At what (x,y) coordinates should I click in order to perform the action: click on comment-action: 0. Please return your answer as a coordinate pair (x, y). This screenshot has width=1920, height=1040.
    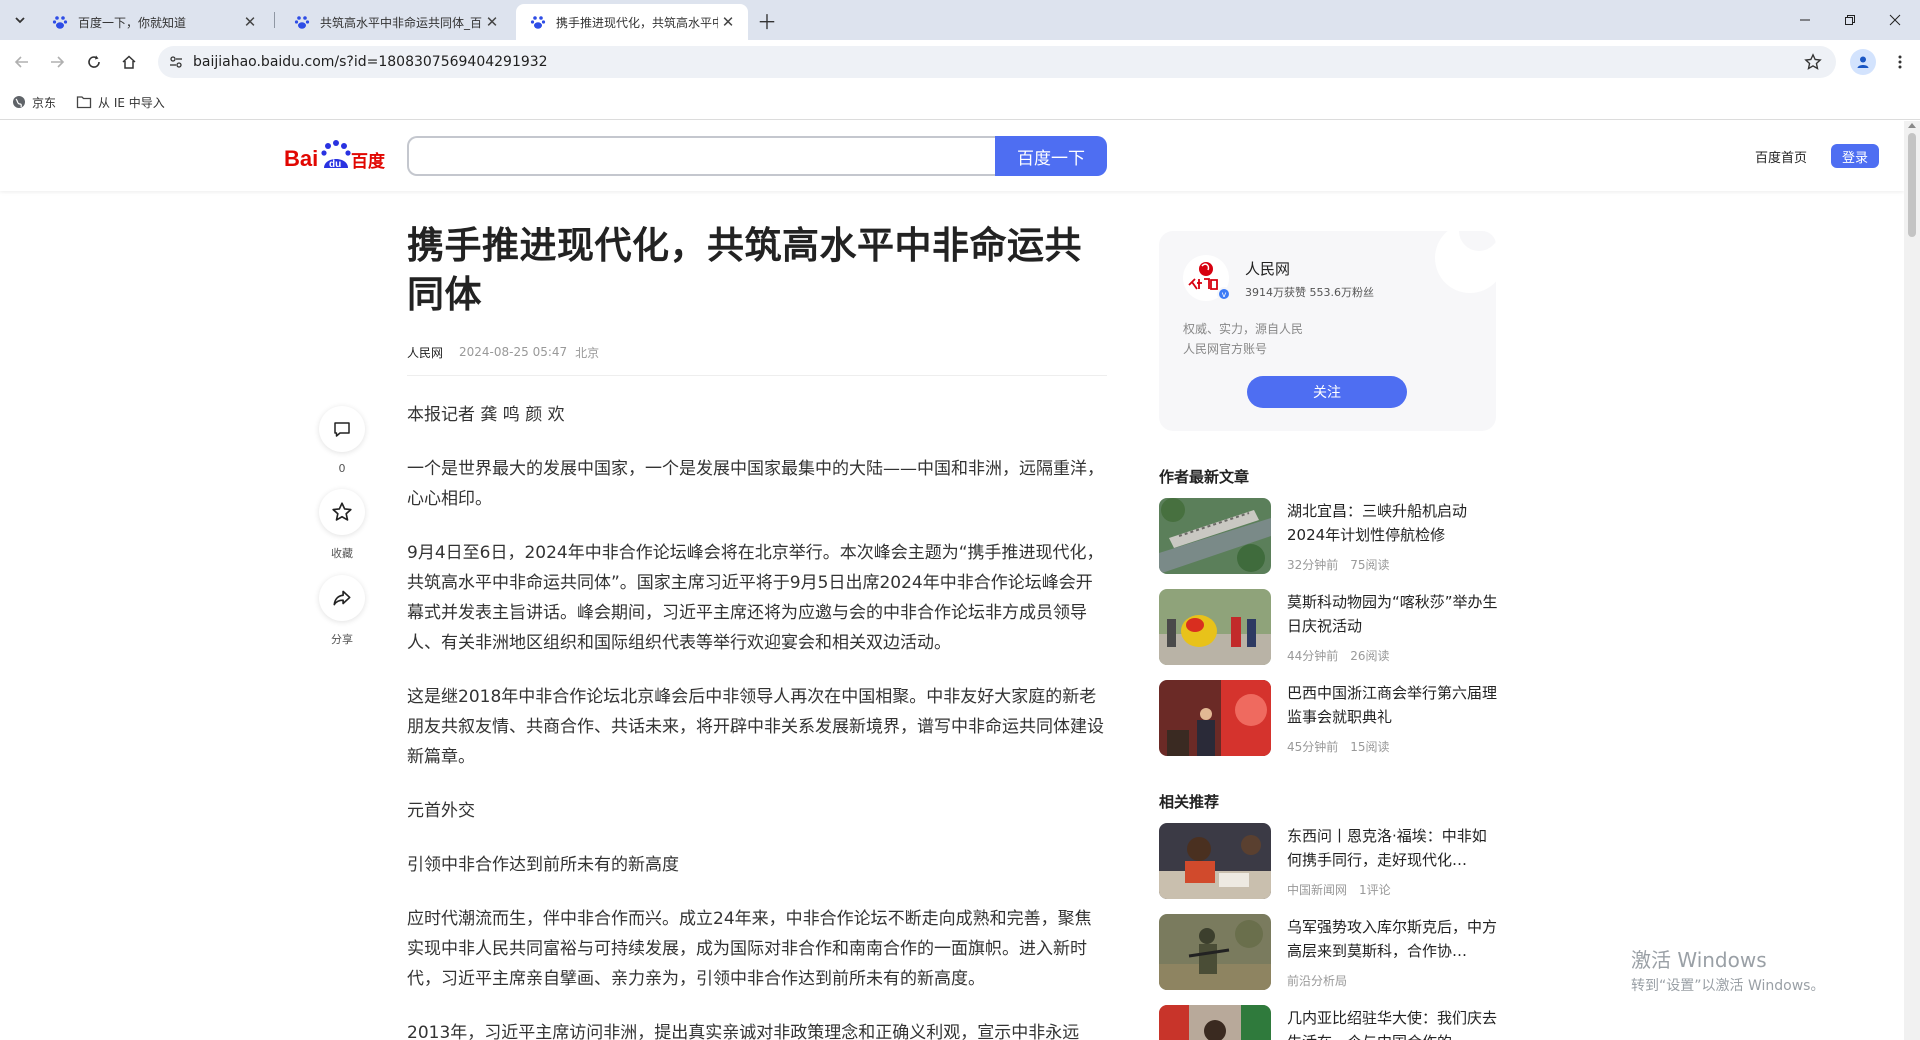
    Looking at the image, I should click on (342, 440).